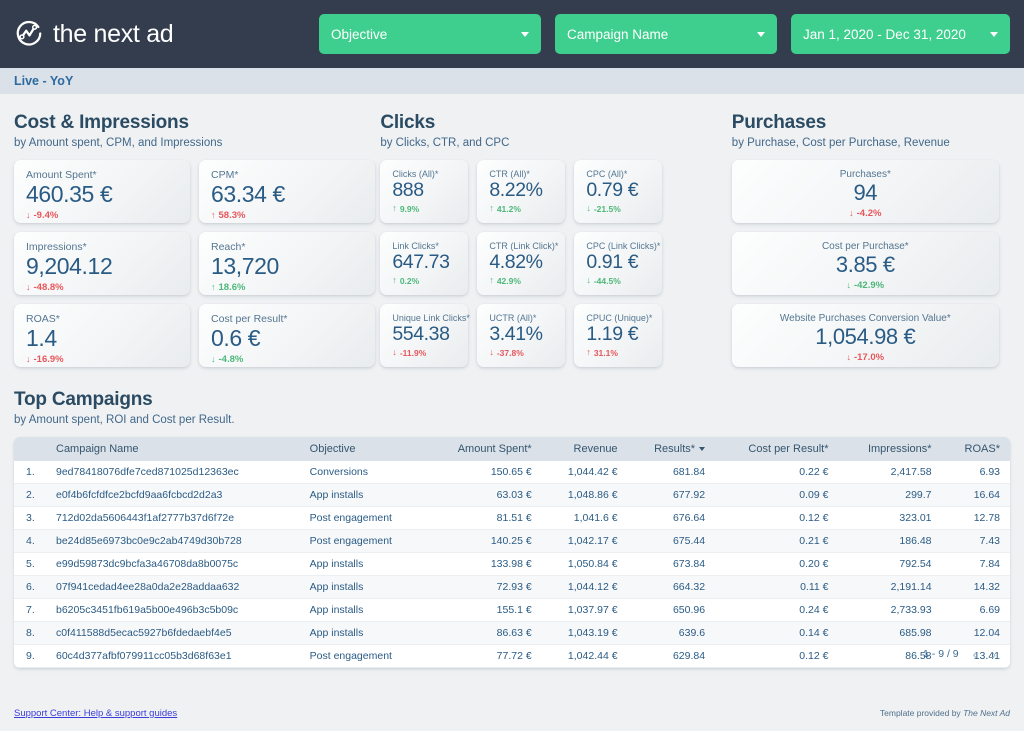 The width and height of the screenshot is (1024, 731). Describe the element at coordinates (761, 34) in the screenshot. I see `chevron-down-icon` at that location.